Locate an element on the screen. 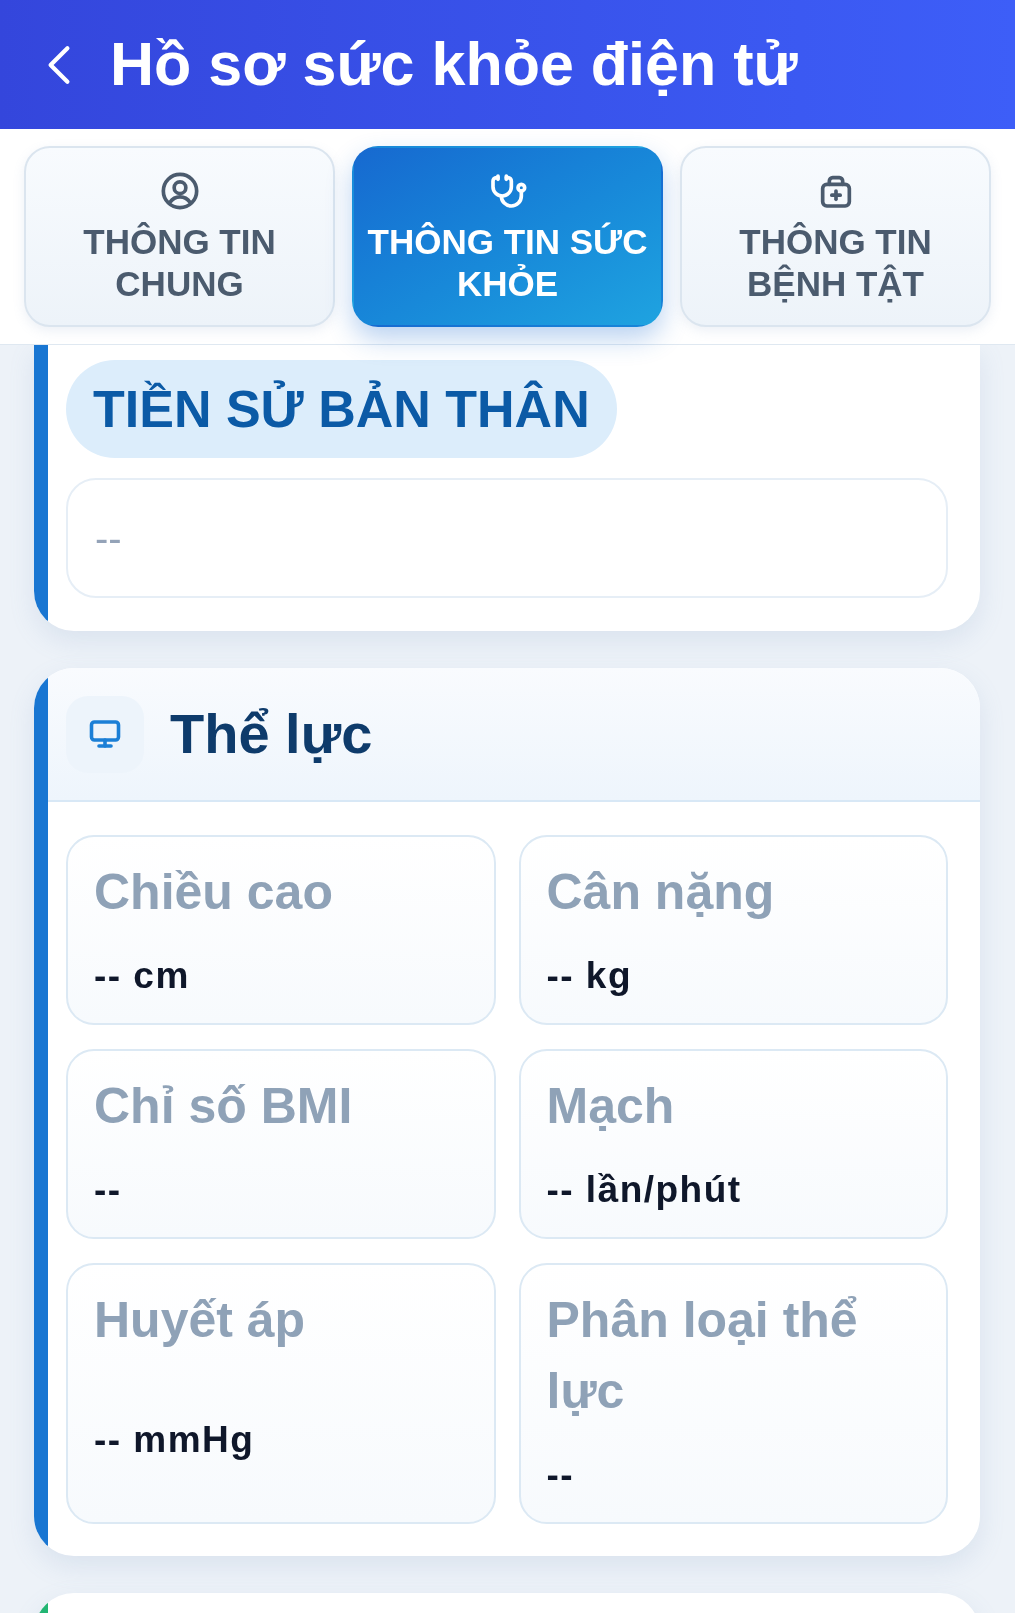  tab: THÔNG TIN SỨC KHỎE is located at coordinates (507, 236).